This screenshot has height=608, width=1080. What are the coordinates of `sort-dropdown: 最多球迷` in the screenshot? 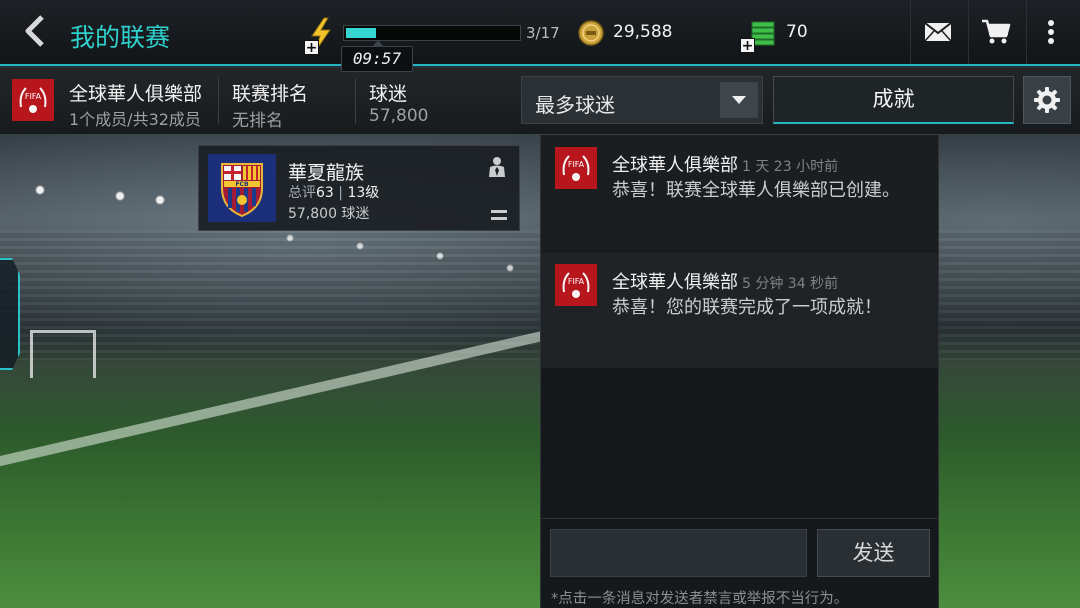 It's located at (642, 100).